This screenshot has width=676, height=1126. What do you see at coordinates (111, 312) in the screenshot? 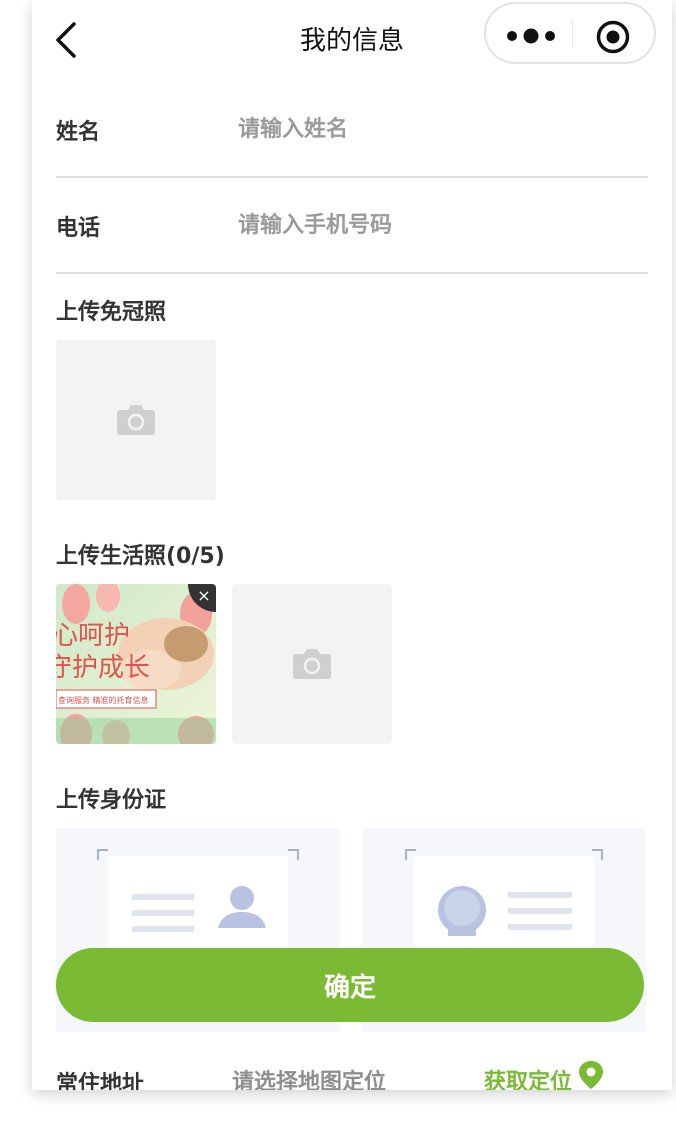
I see `hatless-photo-title: 上传免冠照` at bounding box center [111, 312].